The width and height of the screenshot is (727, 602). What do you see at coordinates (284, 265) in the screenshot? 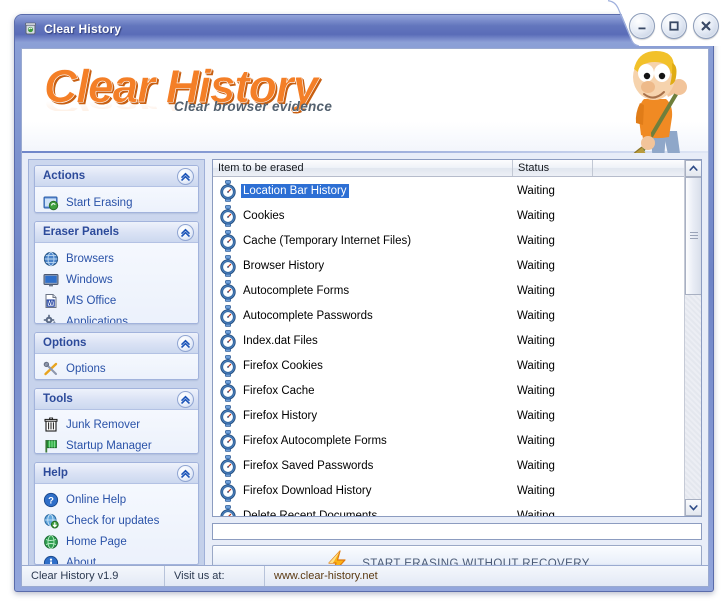
I see `row-item-label: Browser History` at bounding box center [284, 265].